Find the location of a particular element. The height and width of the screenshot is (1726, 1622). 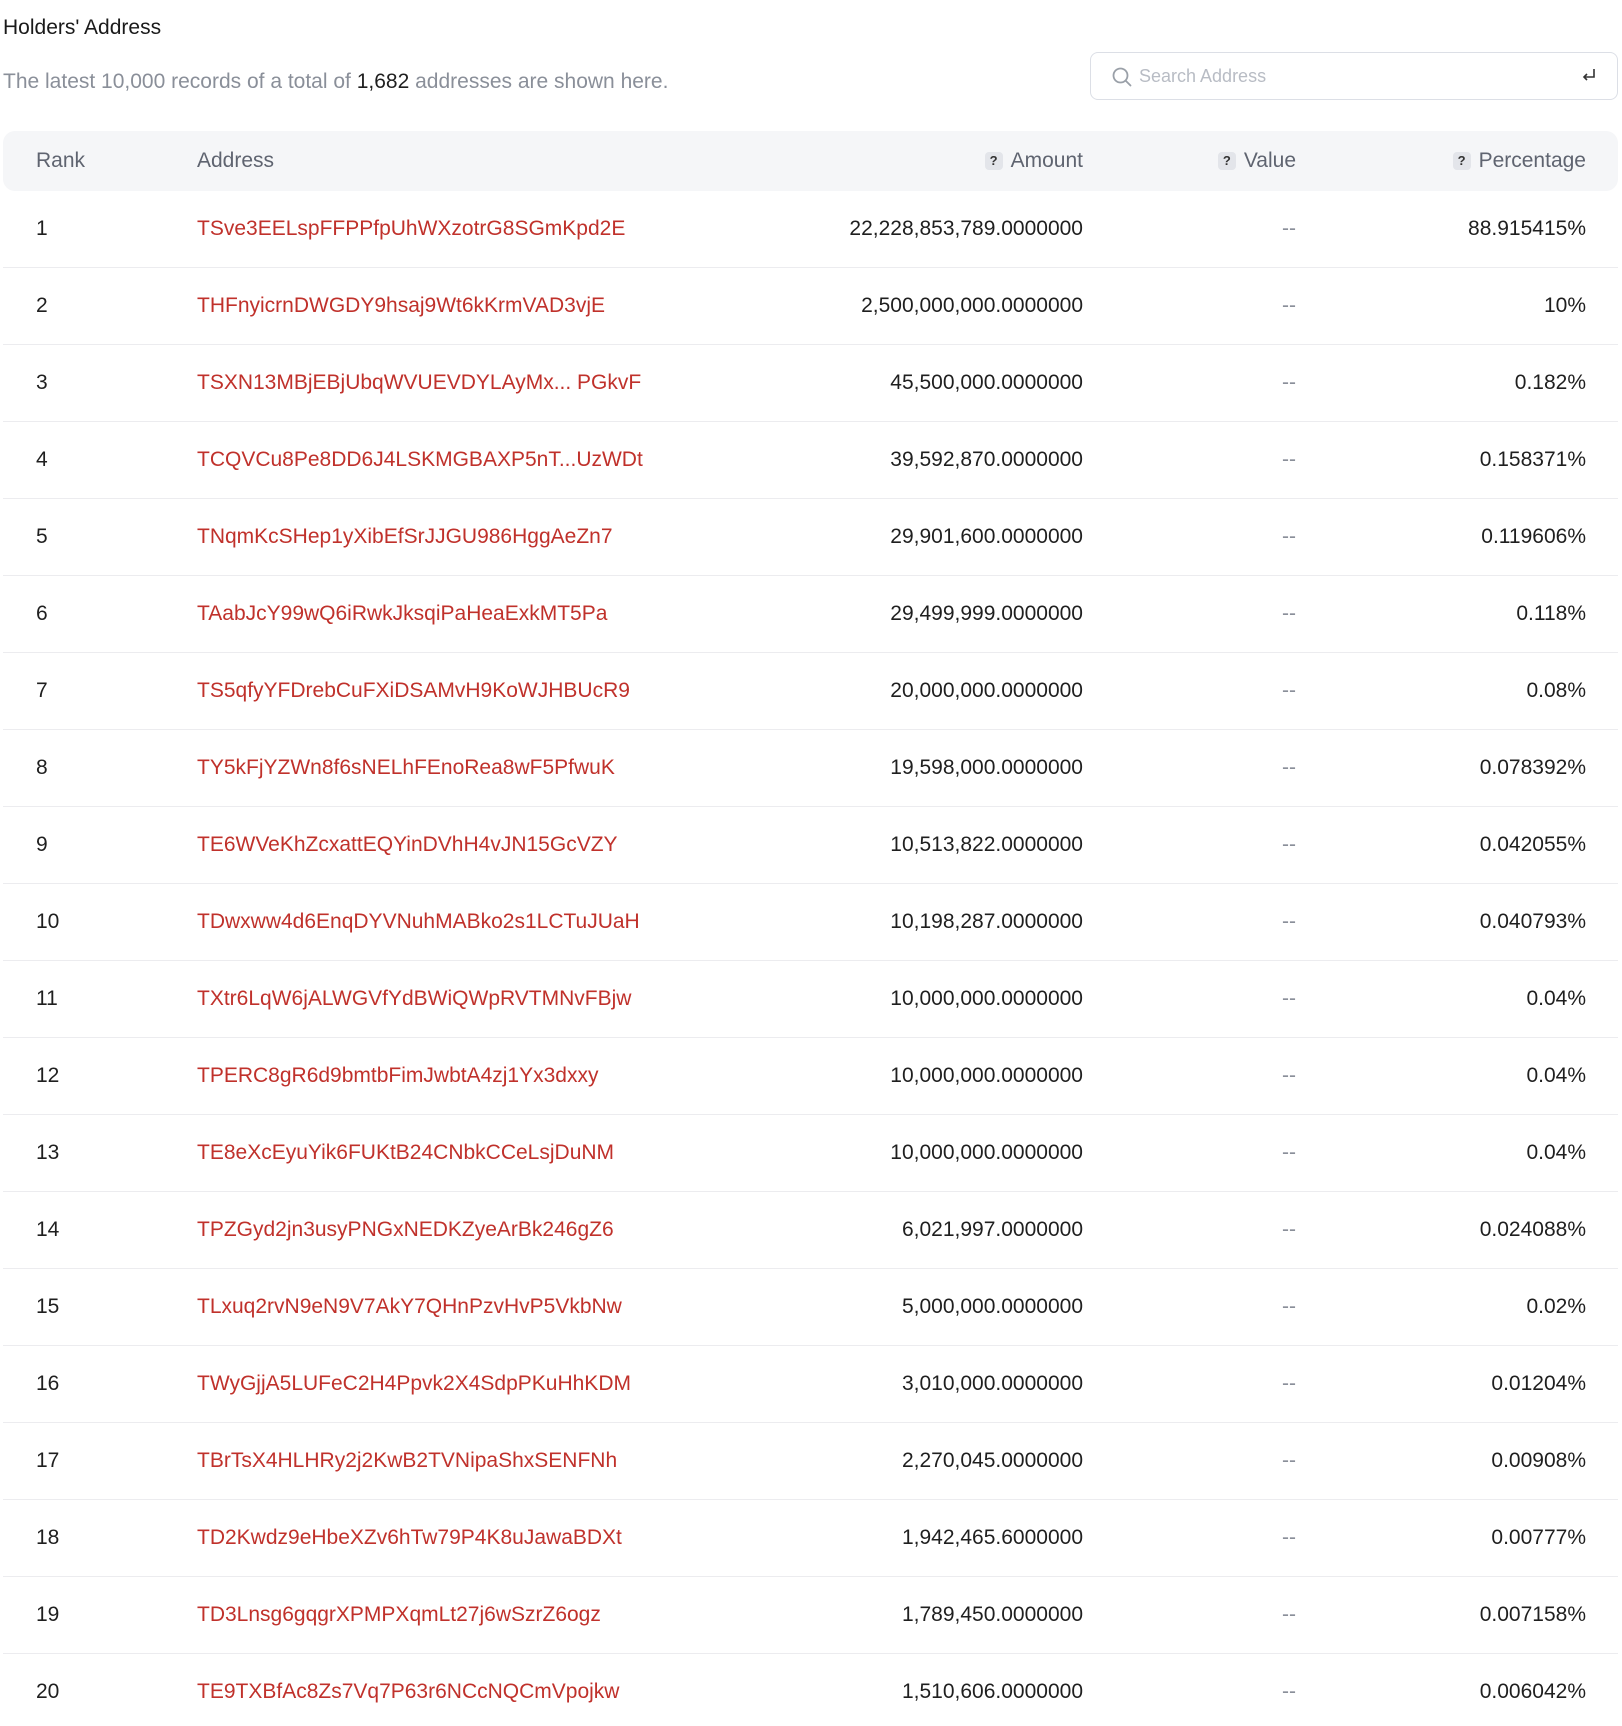

percentage-cell: 0.158371% is located at coordinates (1532, 459).